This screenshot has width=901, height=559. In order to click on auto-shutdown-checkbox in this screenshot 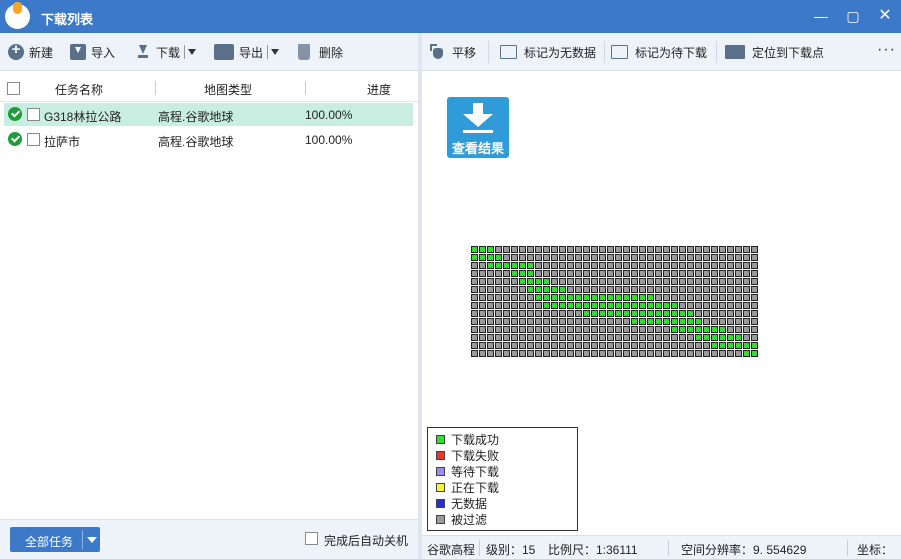, I will do `click(311, 538)`.